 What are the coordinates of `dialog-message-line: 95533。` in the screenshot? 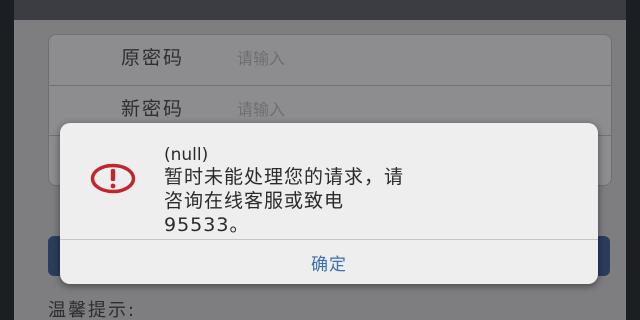 It's located at (207, 225).